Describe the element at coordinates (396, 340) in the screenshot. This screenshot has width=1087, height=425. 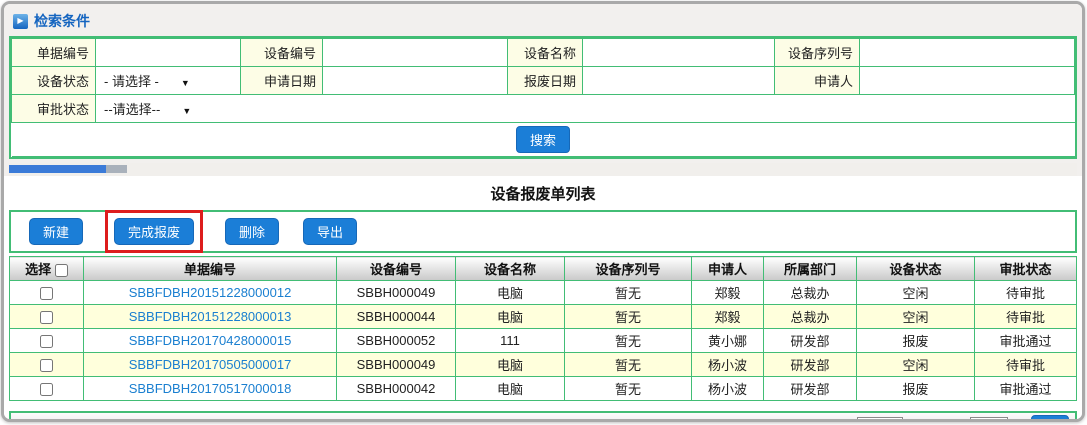
I see `cell-device-no: SBBH000052` at that location.